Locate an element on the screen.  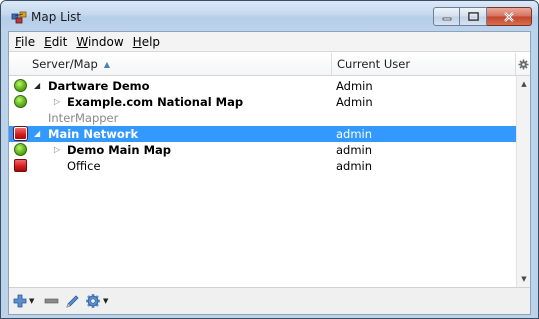
server-name: Main Network is located at coordinates (93, 134).